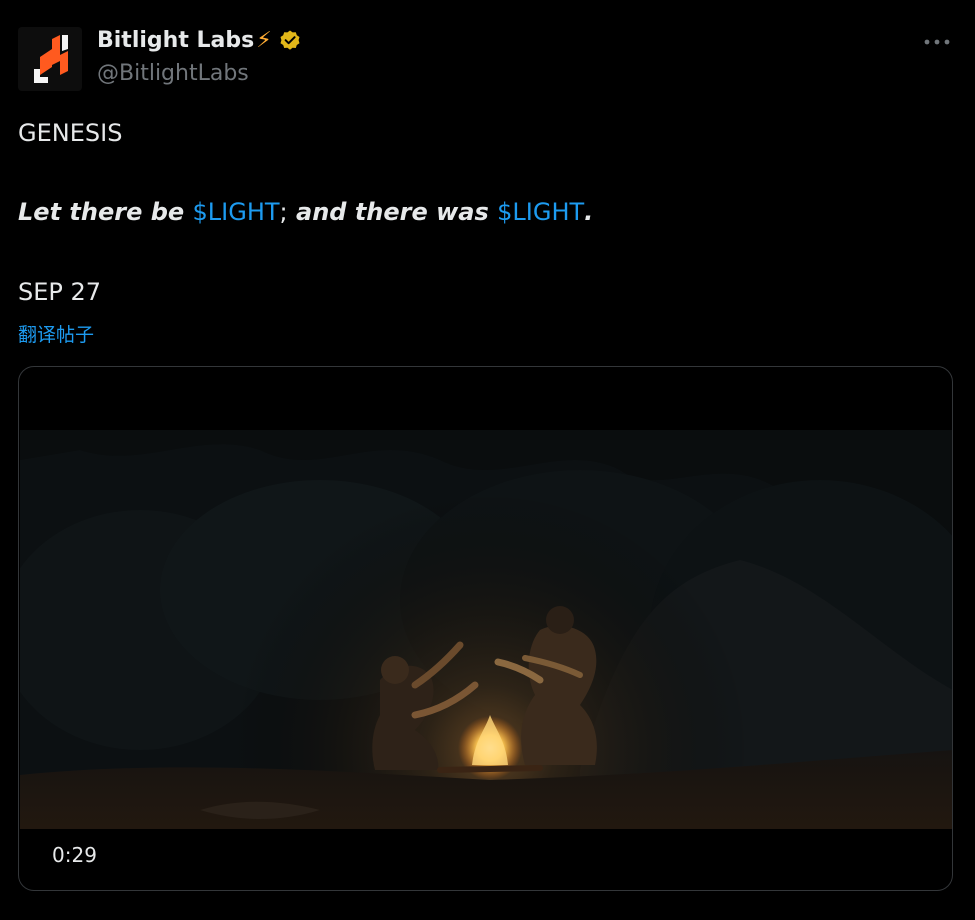  What do you see at coordinates (60, 292) in the screenshot?
I see `tweet-text-line-3: SEP 27` at bounding box center [60, 292].